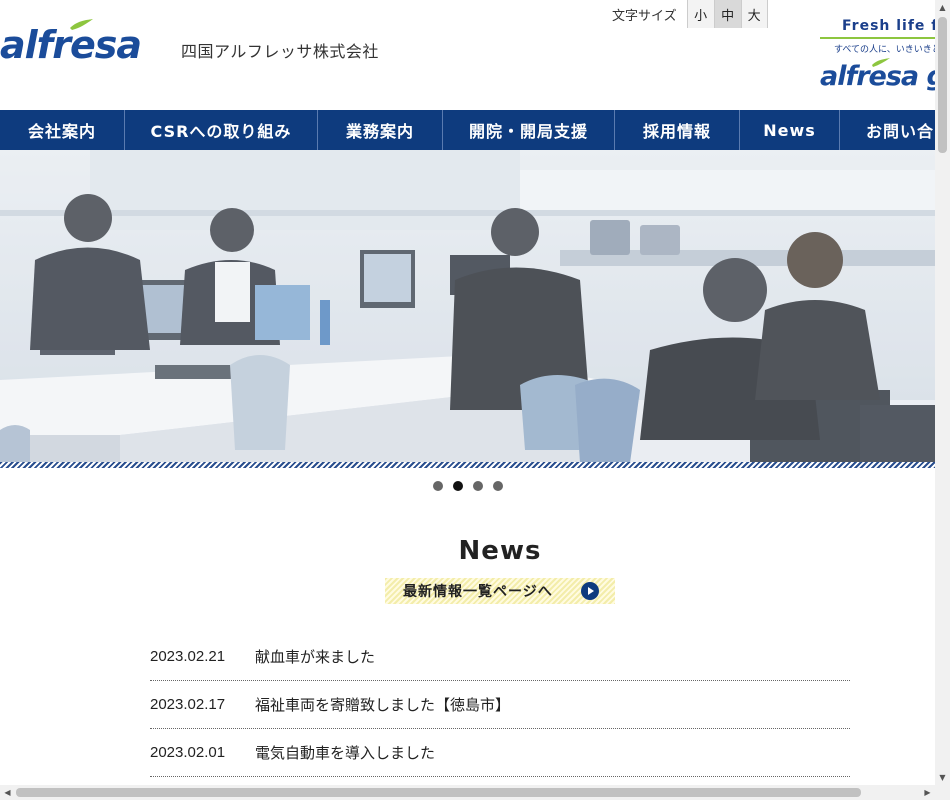 The image size is (950, 800). I want to click on alfresa-group-logo: alfresa g, so click(877, 75).